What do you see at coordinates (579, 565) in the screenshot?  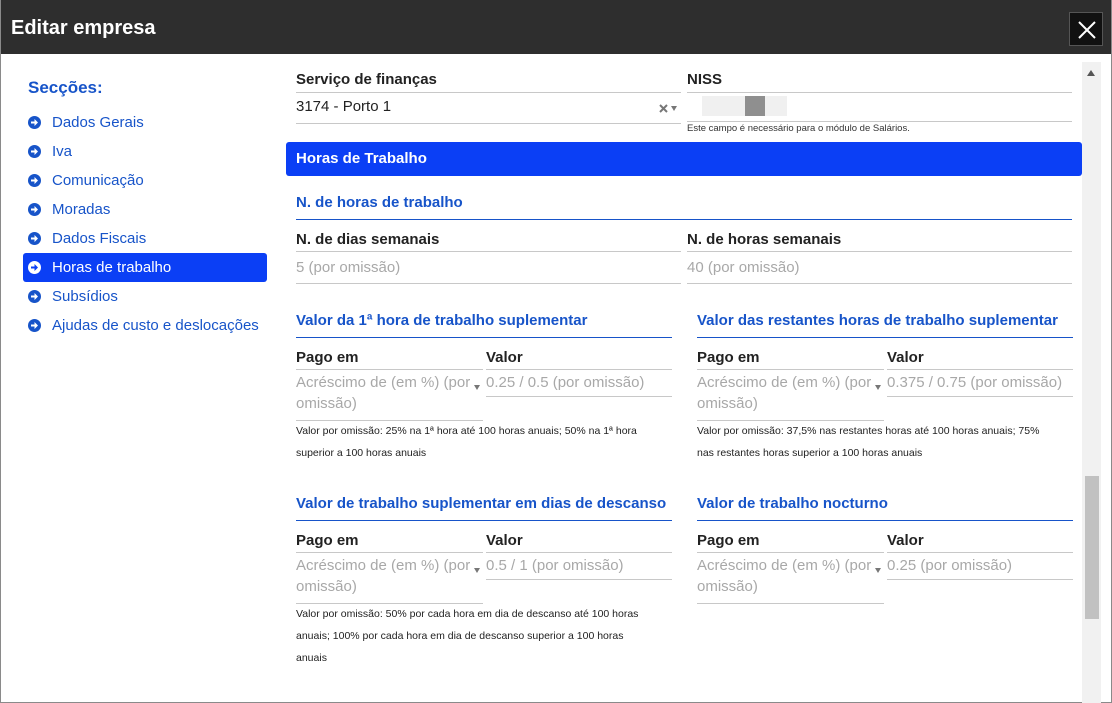 I see `valor-input: 0.5 / 1 (por omissão)` at bounding box center [579, 565].